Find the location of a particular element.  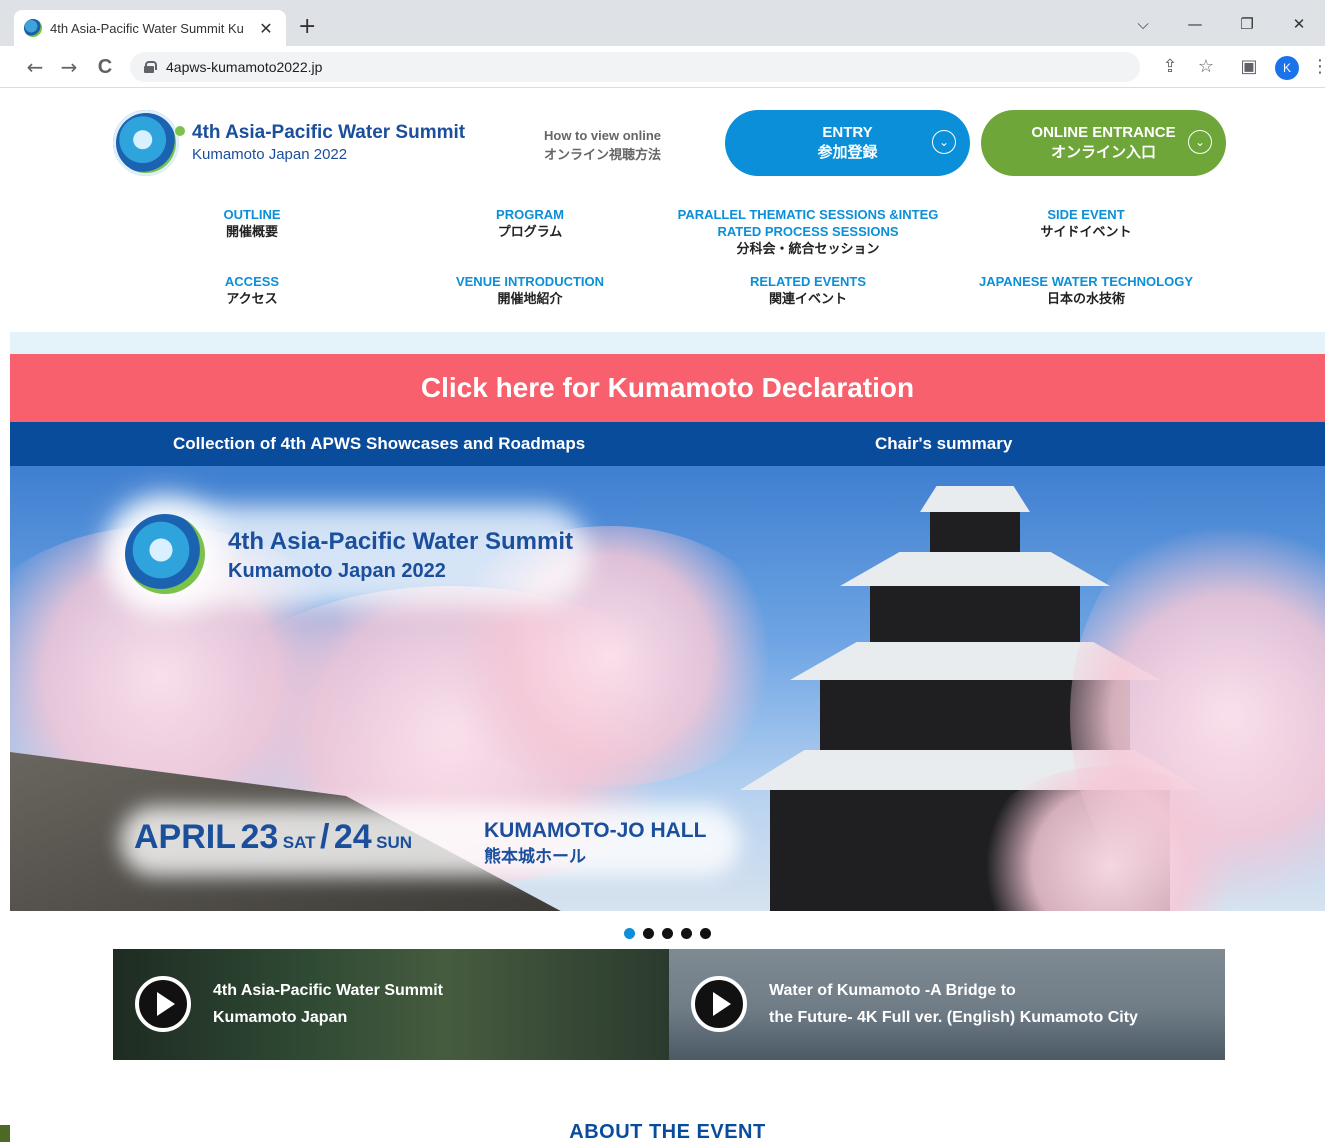

hero-event-date: APRIL 23 SAT / 24 SUN is located at coordinates (273, 837).